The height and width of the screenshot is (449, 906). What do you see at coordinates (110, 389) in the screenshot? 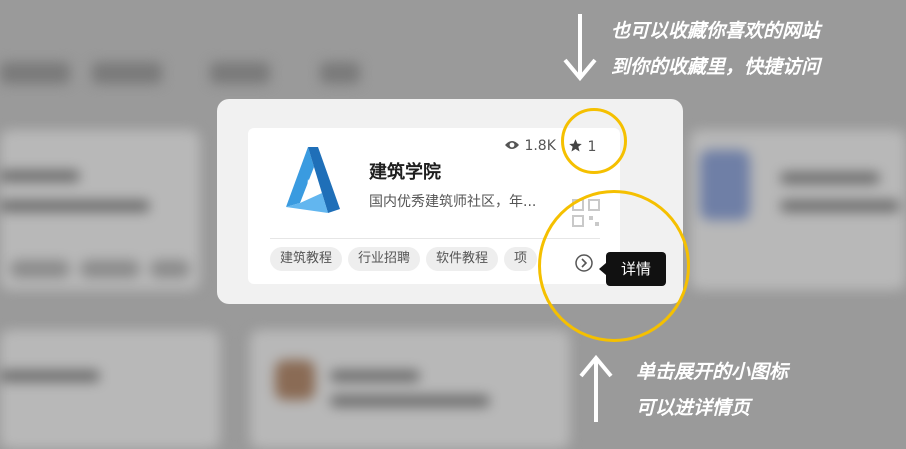
I see `bg-card` at bounding box center [110, 389].